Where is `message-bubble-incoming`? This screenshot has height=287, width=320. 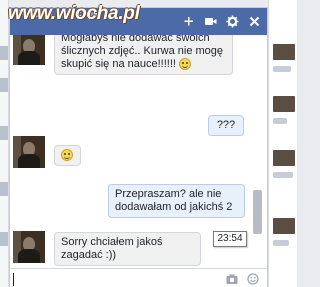 message-bubble-incoming is located at coordinates (67, 155).